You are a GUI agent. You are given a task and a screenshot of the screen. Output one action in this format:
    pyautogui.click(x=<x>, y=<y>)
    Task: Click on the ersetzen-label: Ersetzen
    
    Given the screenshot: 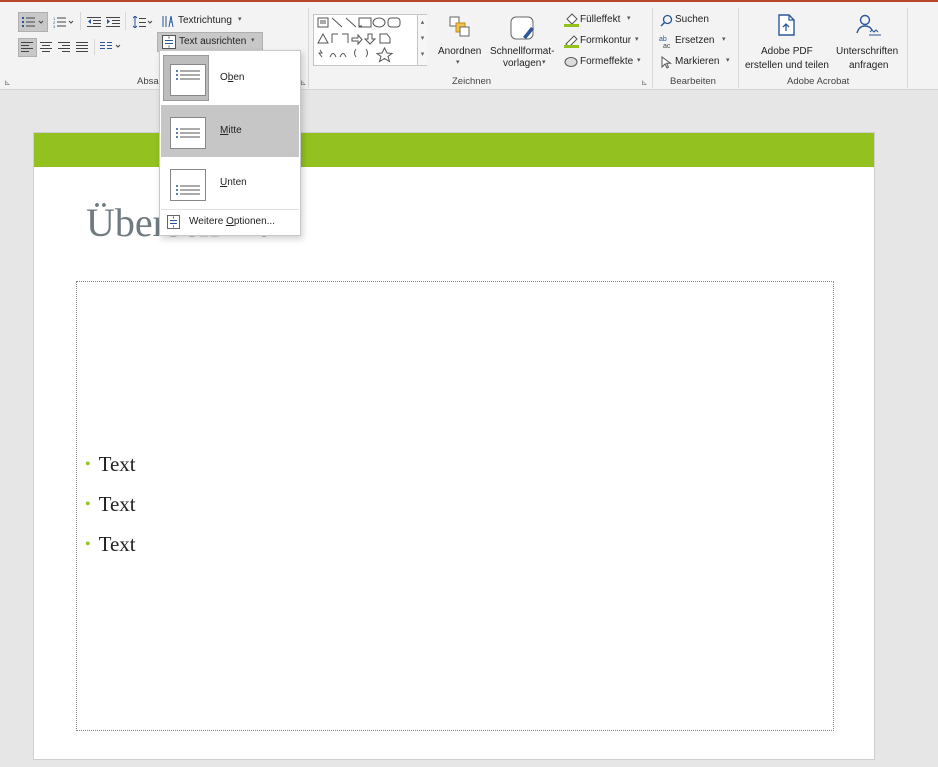 What is the action you would take?
    pyautogui.click(x=695, y=40)
    